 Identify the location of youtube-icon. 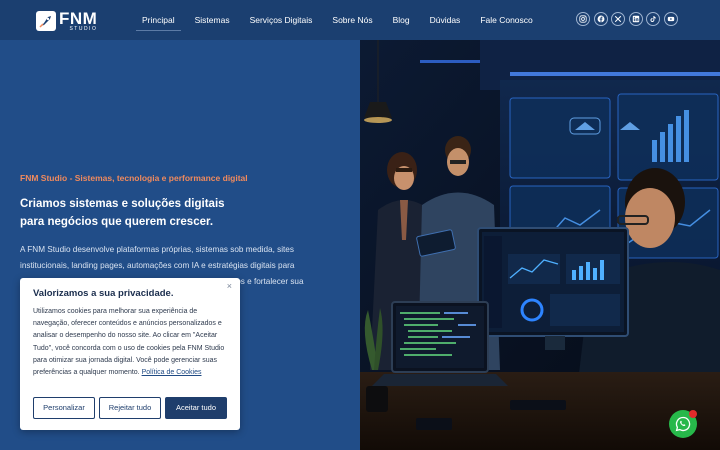
(670, 19).